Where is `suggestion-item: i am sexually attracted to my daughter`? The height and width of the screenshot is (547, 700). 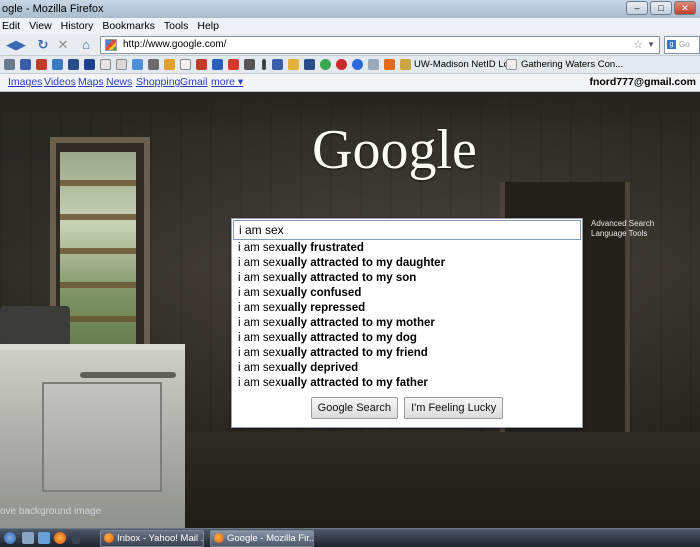
suggestion-item: i am sexually attracted to my daughter is located at coordinates (408, 263).